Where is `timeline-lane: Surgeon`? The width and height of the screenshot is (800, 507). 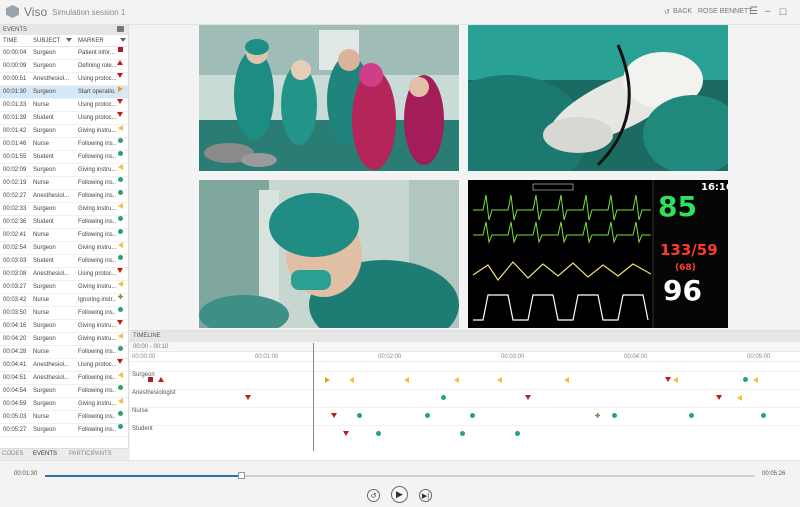 timeline-lane: Surgeon is located at coordinates (465, 380).